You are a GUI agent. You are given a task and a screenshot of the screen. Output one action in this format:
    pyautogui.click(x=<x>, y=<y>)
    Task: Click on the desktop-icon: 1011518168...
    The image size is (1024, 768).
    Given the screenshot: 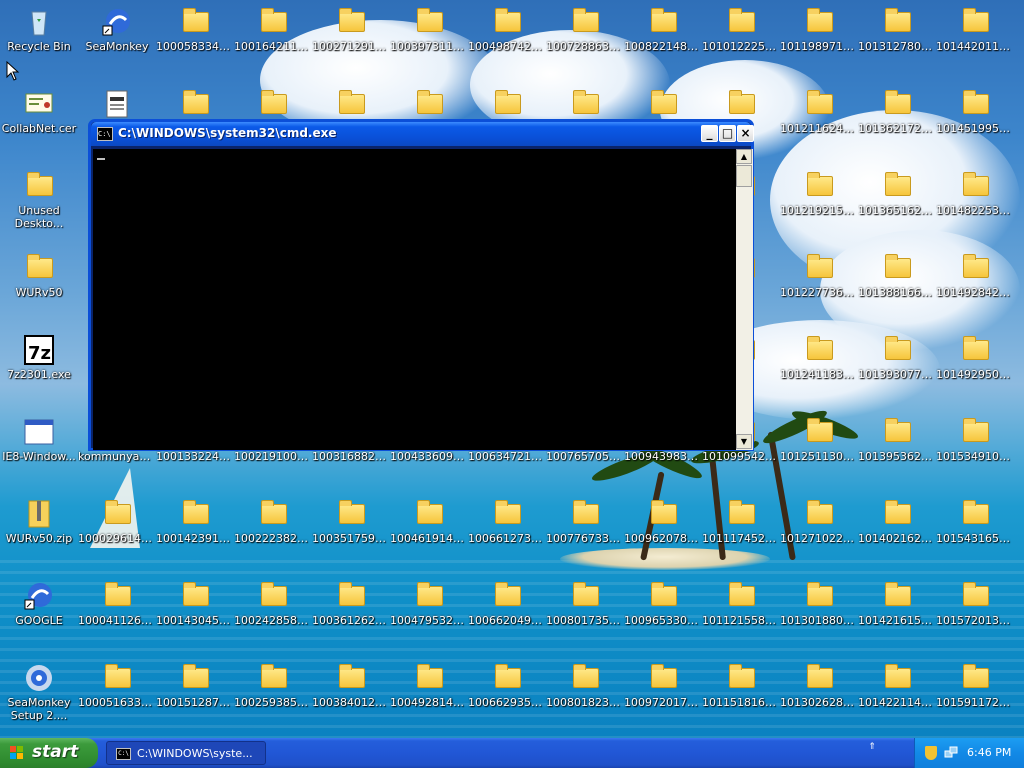 What is the action you would take?
    pyautogui.click(x=741, y=698)
    